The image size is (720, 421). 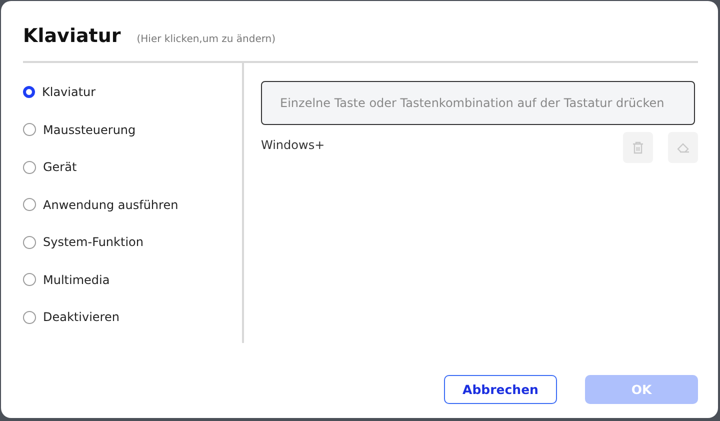 What do you see at coordinates (132, 242) in the screenshot?
I see `radio-option: System-Funktion` at bounding box center [132, 242].